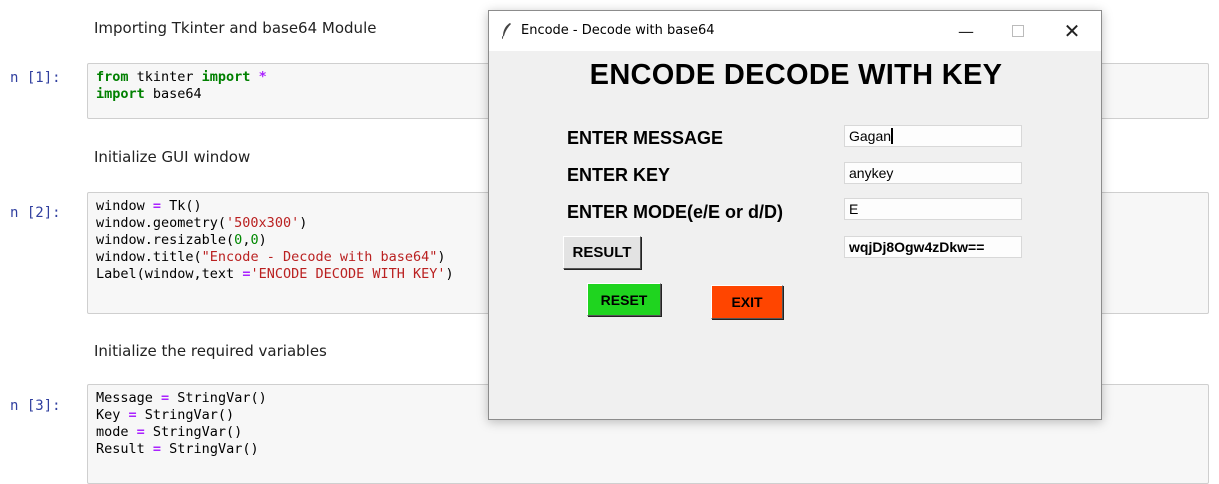 The image size is (1219, 484). I want to click on result-value: wqjDj8Ogw4zDkw==, so click(917, 247).